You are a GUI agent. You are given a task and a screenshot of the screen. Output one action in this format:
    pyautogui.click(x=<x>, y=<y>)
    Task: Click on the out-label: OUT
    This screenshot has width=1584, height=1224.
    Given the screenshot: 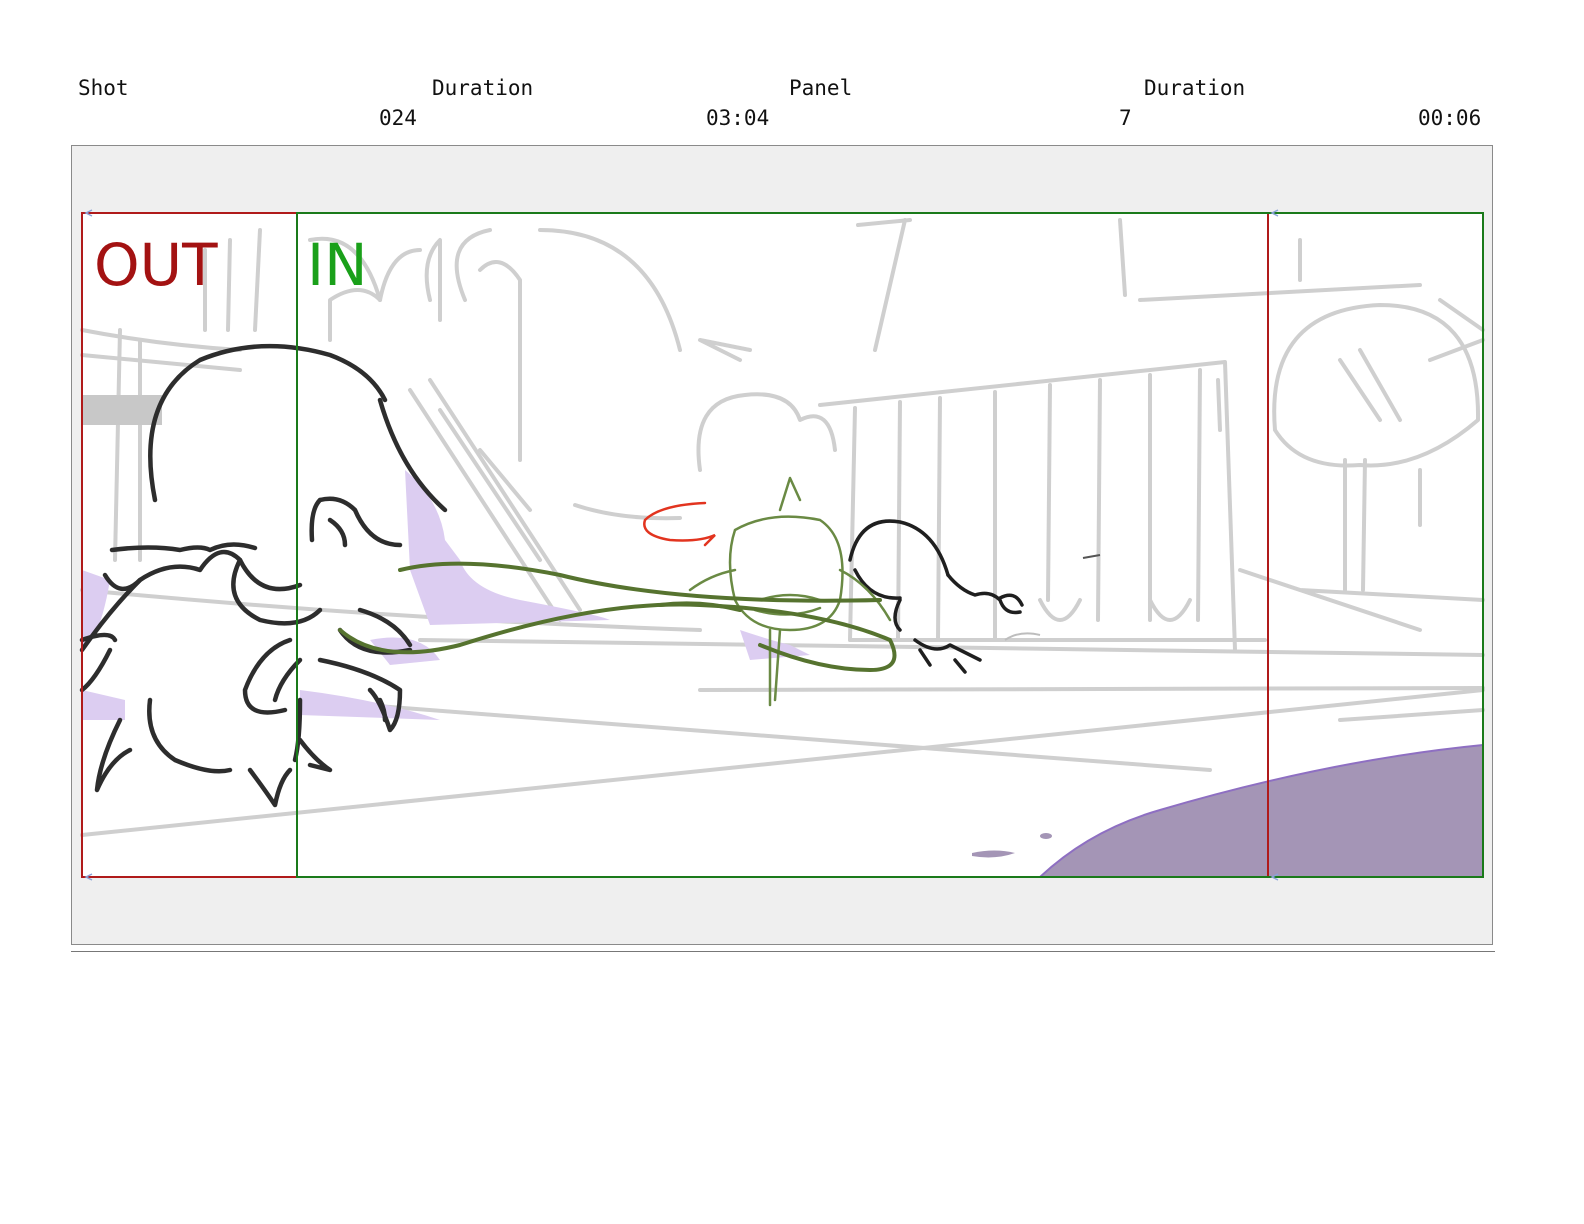 What is the action you would take?
    pyautogui.click(x=156, y=265)
    